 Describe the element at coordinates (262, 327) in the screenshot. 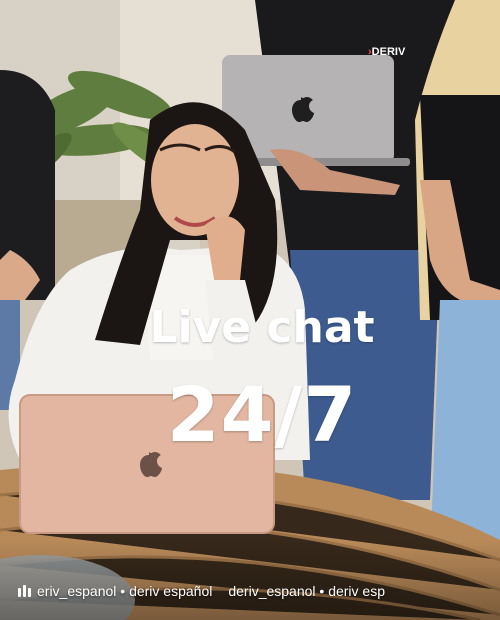

I see `overlay-title-line1: Live chat` at that location.